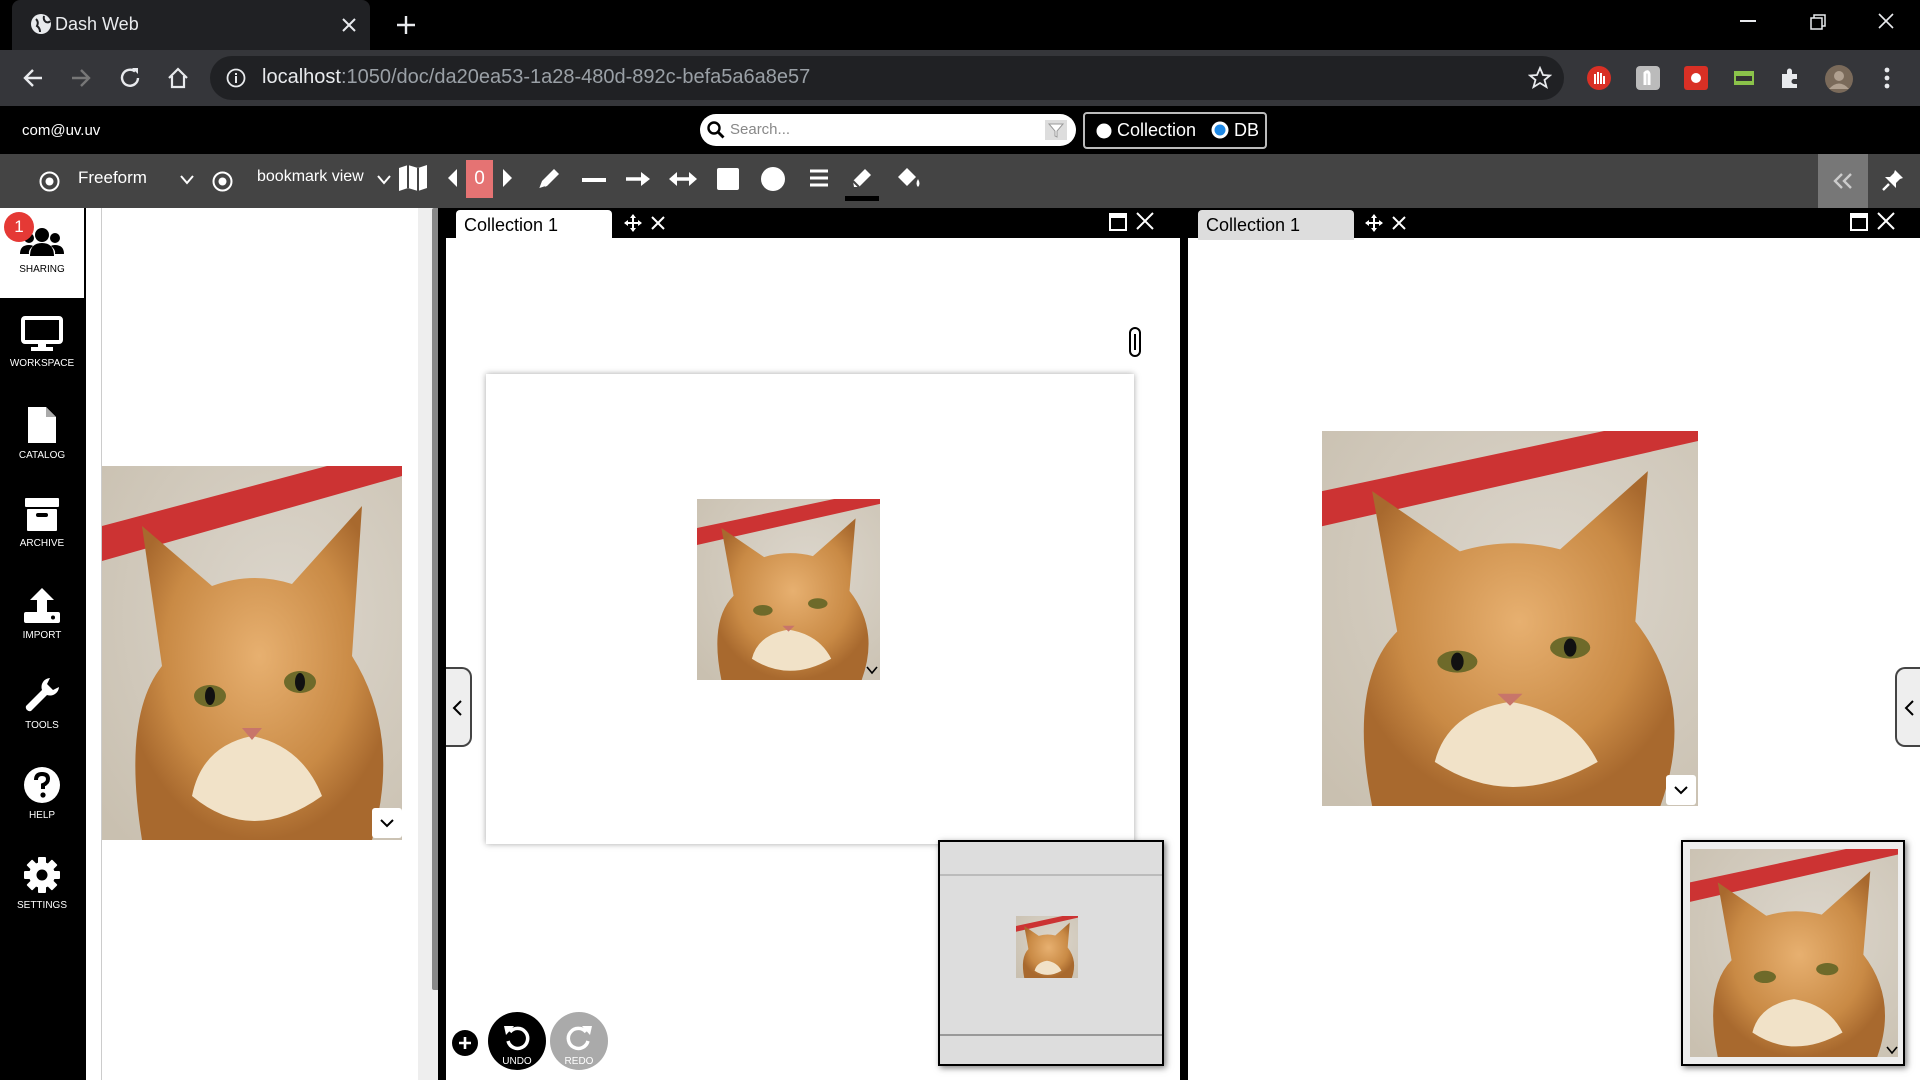  I want to click on library-doc-menu-button, so click(387, 823).